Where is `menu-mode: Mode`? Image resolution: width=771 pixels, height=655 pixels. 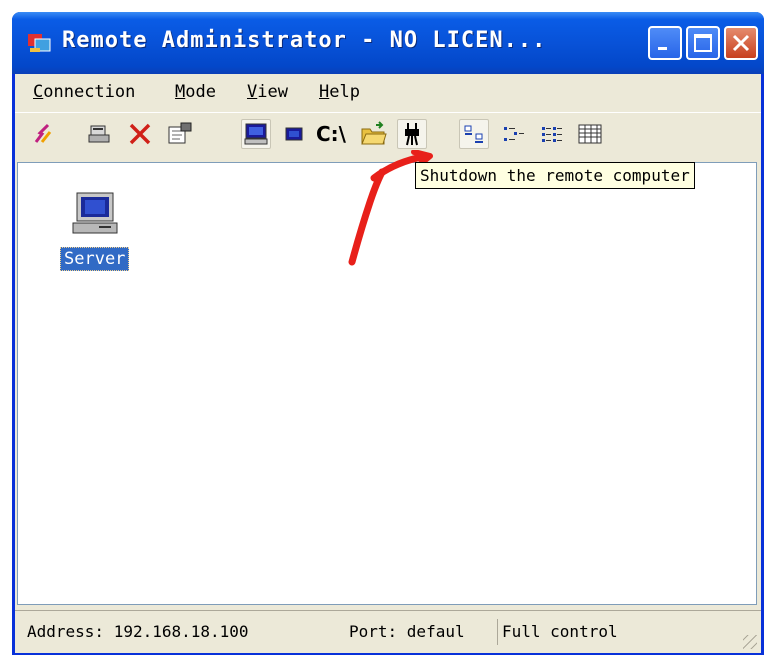
menu-mode: Mode is located at coordinates (195, 92).